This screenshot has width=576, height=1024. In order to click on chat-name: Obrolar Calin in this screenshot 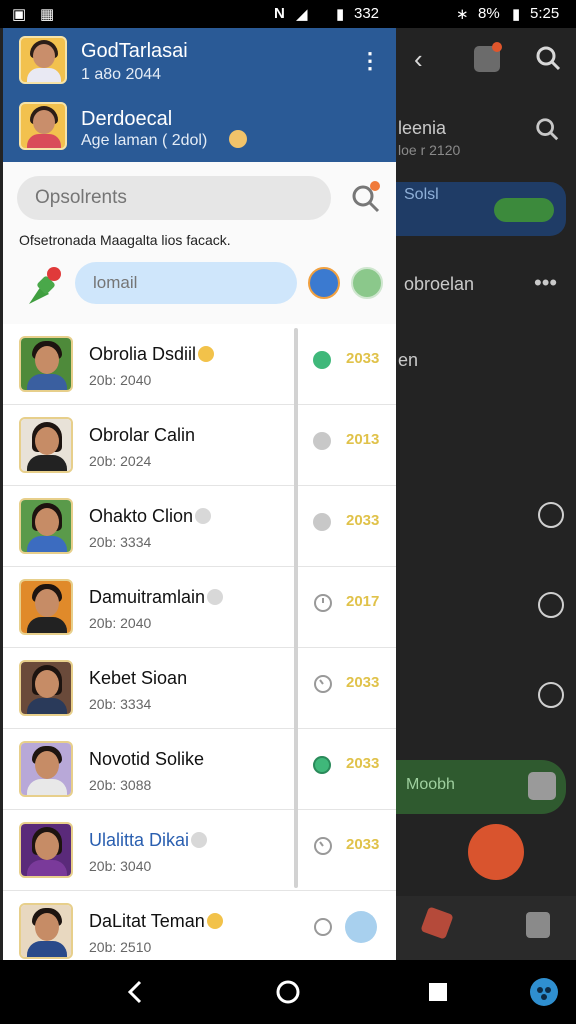, I will do `click(142, 435)`.